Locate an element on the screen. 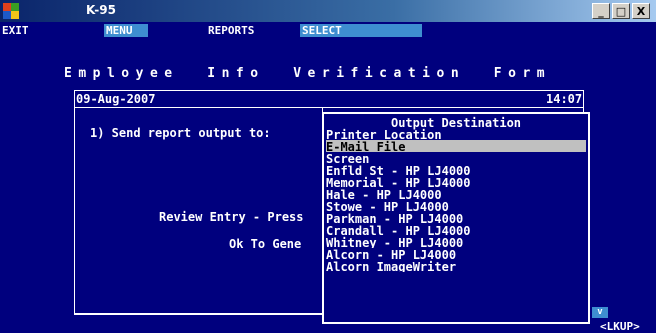 This screenshot has height=333, width=656. output-prompt: 1) Send report output to: is located at coordinates (180, 133).